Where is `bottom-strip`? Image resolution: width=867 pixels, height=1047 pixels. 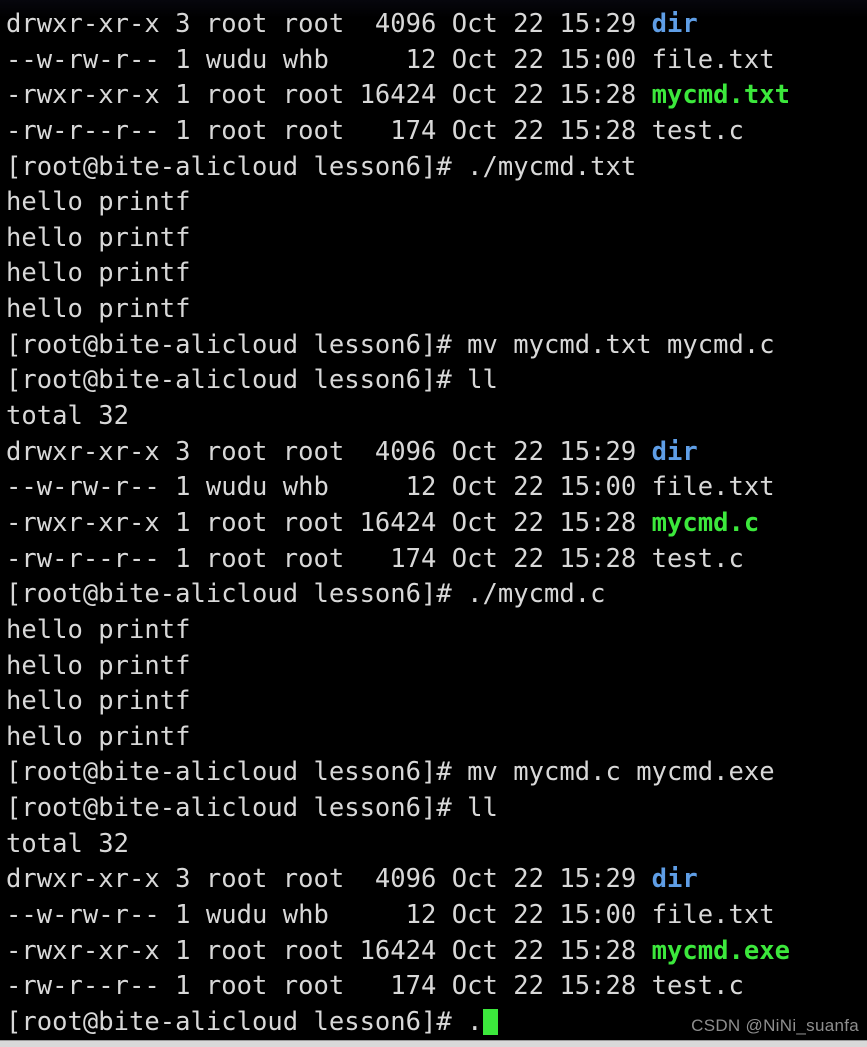 bottom-strip is located at coordinates (433, 1043).